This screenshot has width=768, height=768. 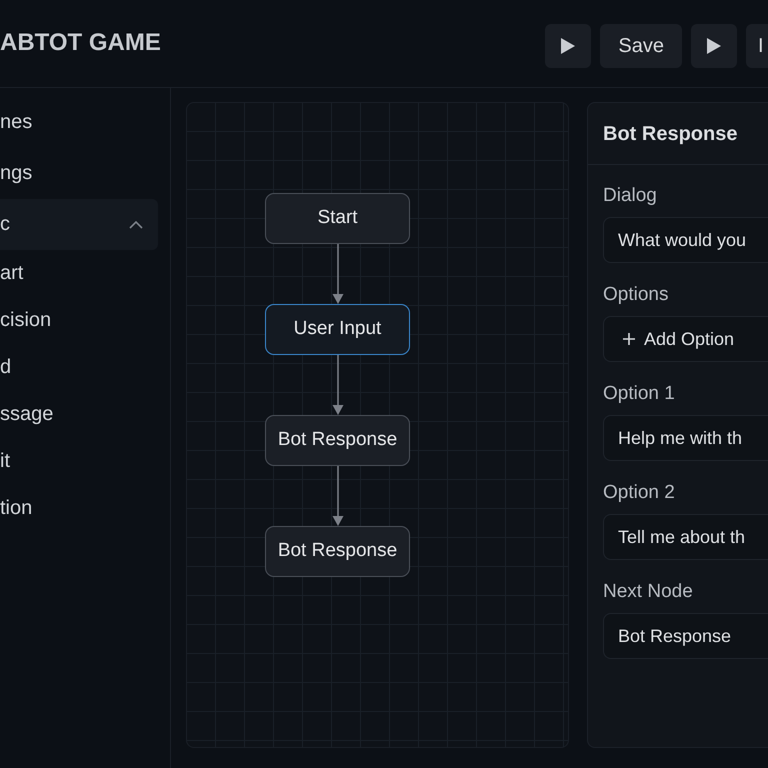 What do you see at coordinates (79, 367) in the screenshot?
I see `sidebar-item: d` at bounding box center [79, 367].